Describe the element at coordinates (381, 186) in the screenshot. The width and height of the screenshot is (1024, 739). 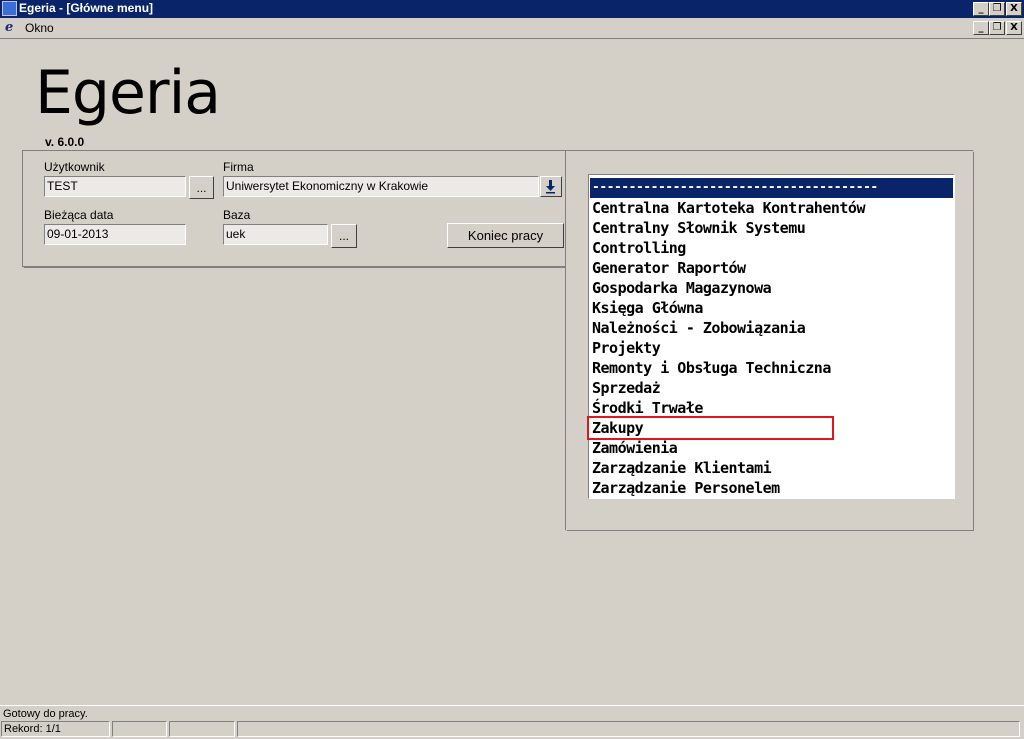
I see `firm-field: Uniwersytet Ekonomiczny w Krakowie` at that location.